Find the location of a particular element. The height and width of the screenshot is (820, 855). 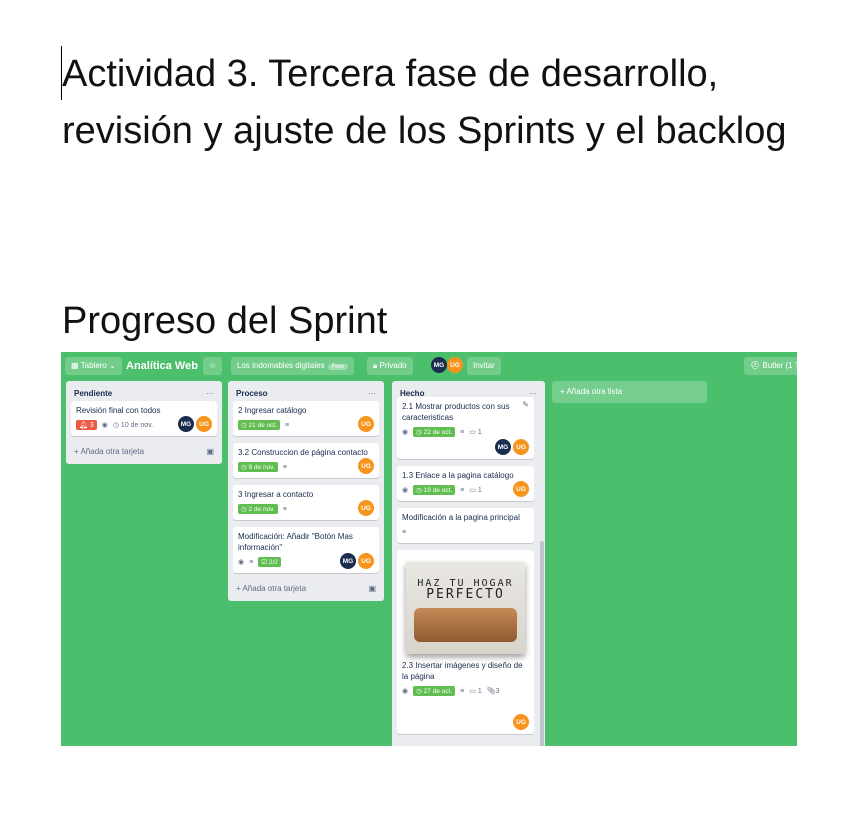

due-date-badge: ◷ 27 de oct. is located at coordinates (434, 691).